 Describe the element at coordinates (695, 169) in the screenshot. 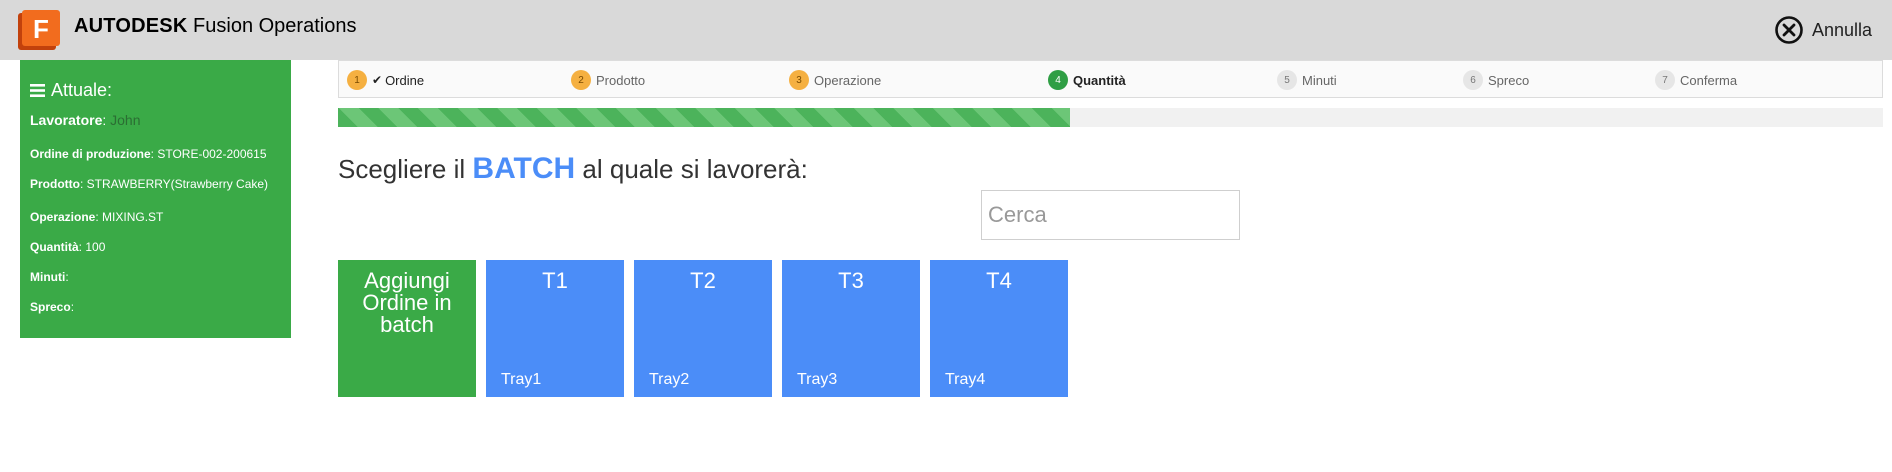

I see `heading-post: al quale si lavorerà:` at that location.